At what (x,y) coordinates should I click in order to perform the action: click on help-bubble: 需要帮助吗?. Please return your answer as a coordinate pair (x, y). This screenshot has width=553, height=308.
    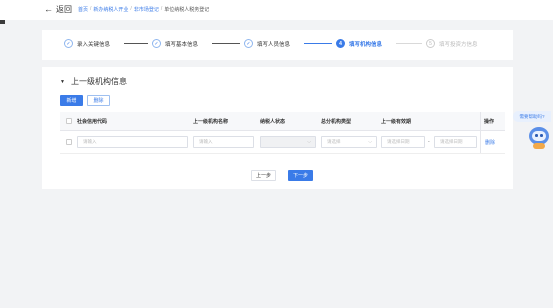
    Looking at the image, I should click on (532, 116).